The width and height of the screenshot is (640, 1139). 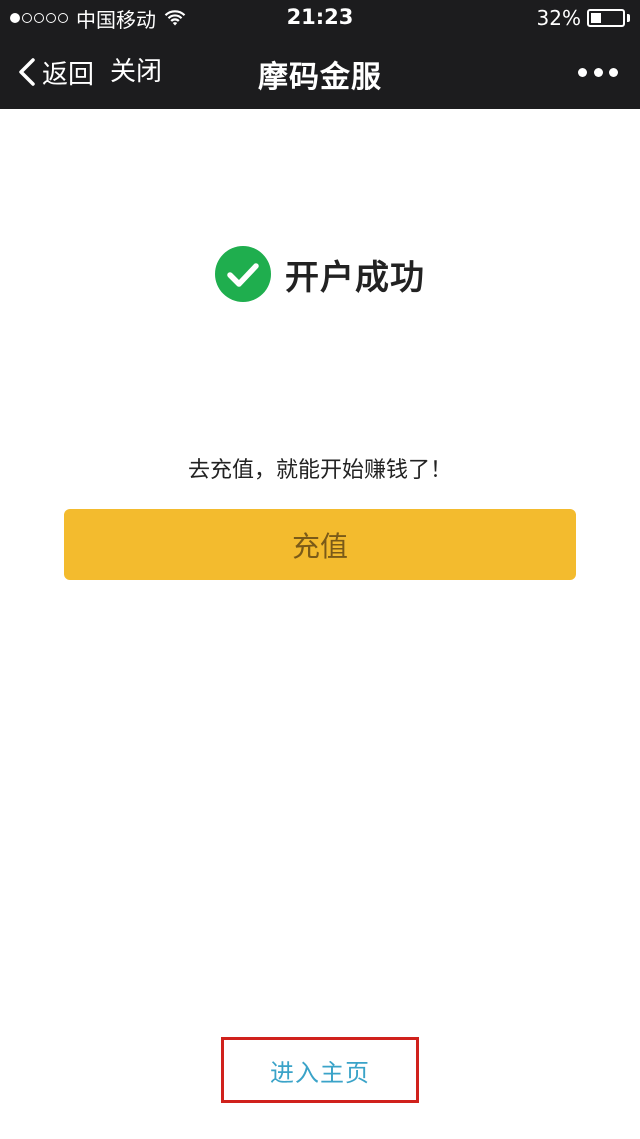 I want to click on more-button, so click(x=598, y=72).